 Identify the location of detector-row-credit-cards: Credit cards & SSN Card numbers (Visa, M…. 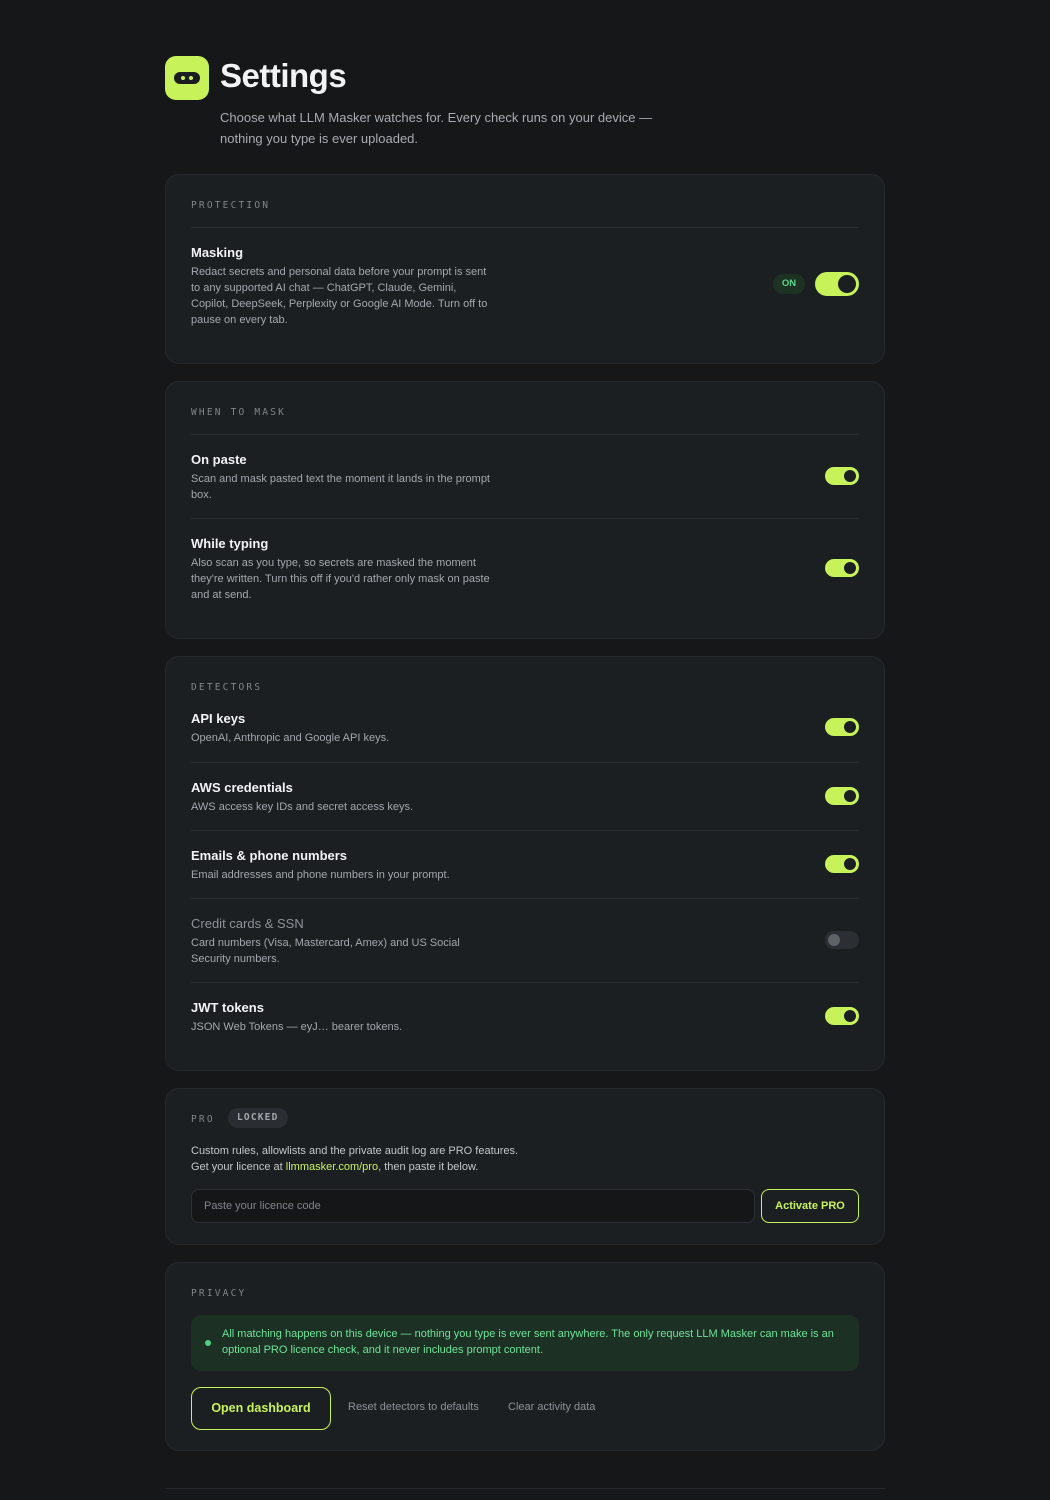
(525, 941).